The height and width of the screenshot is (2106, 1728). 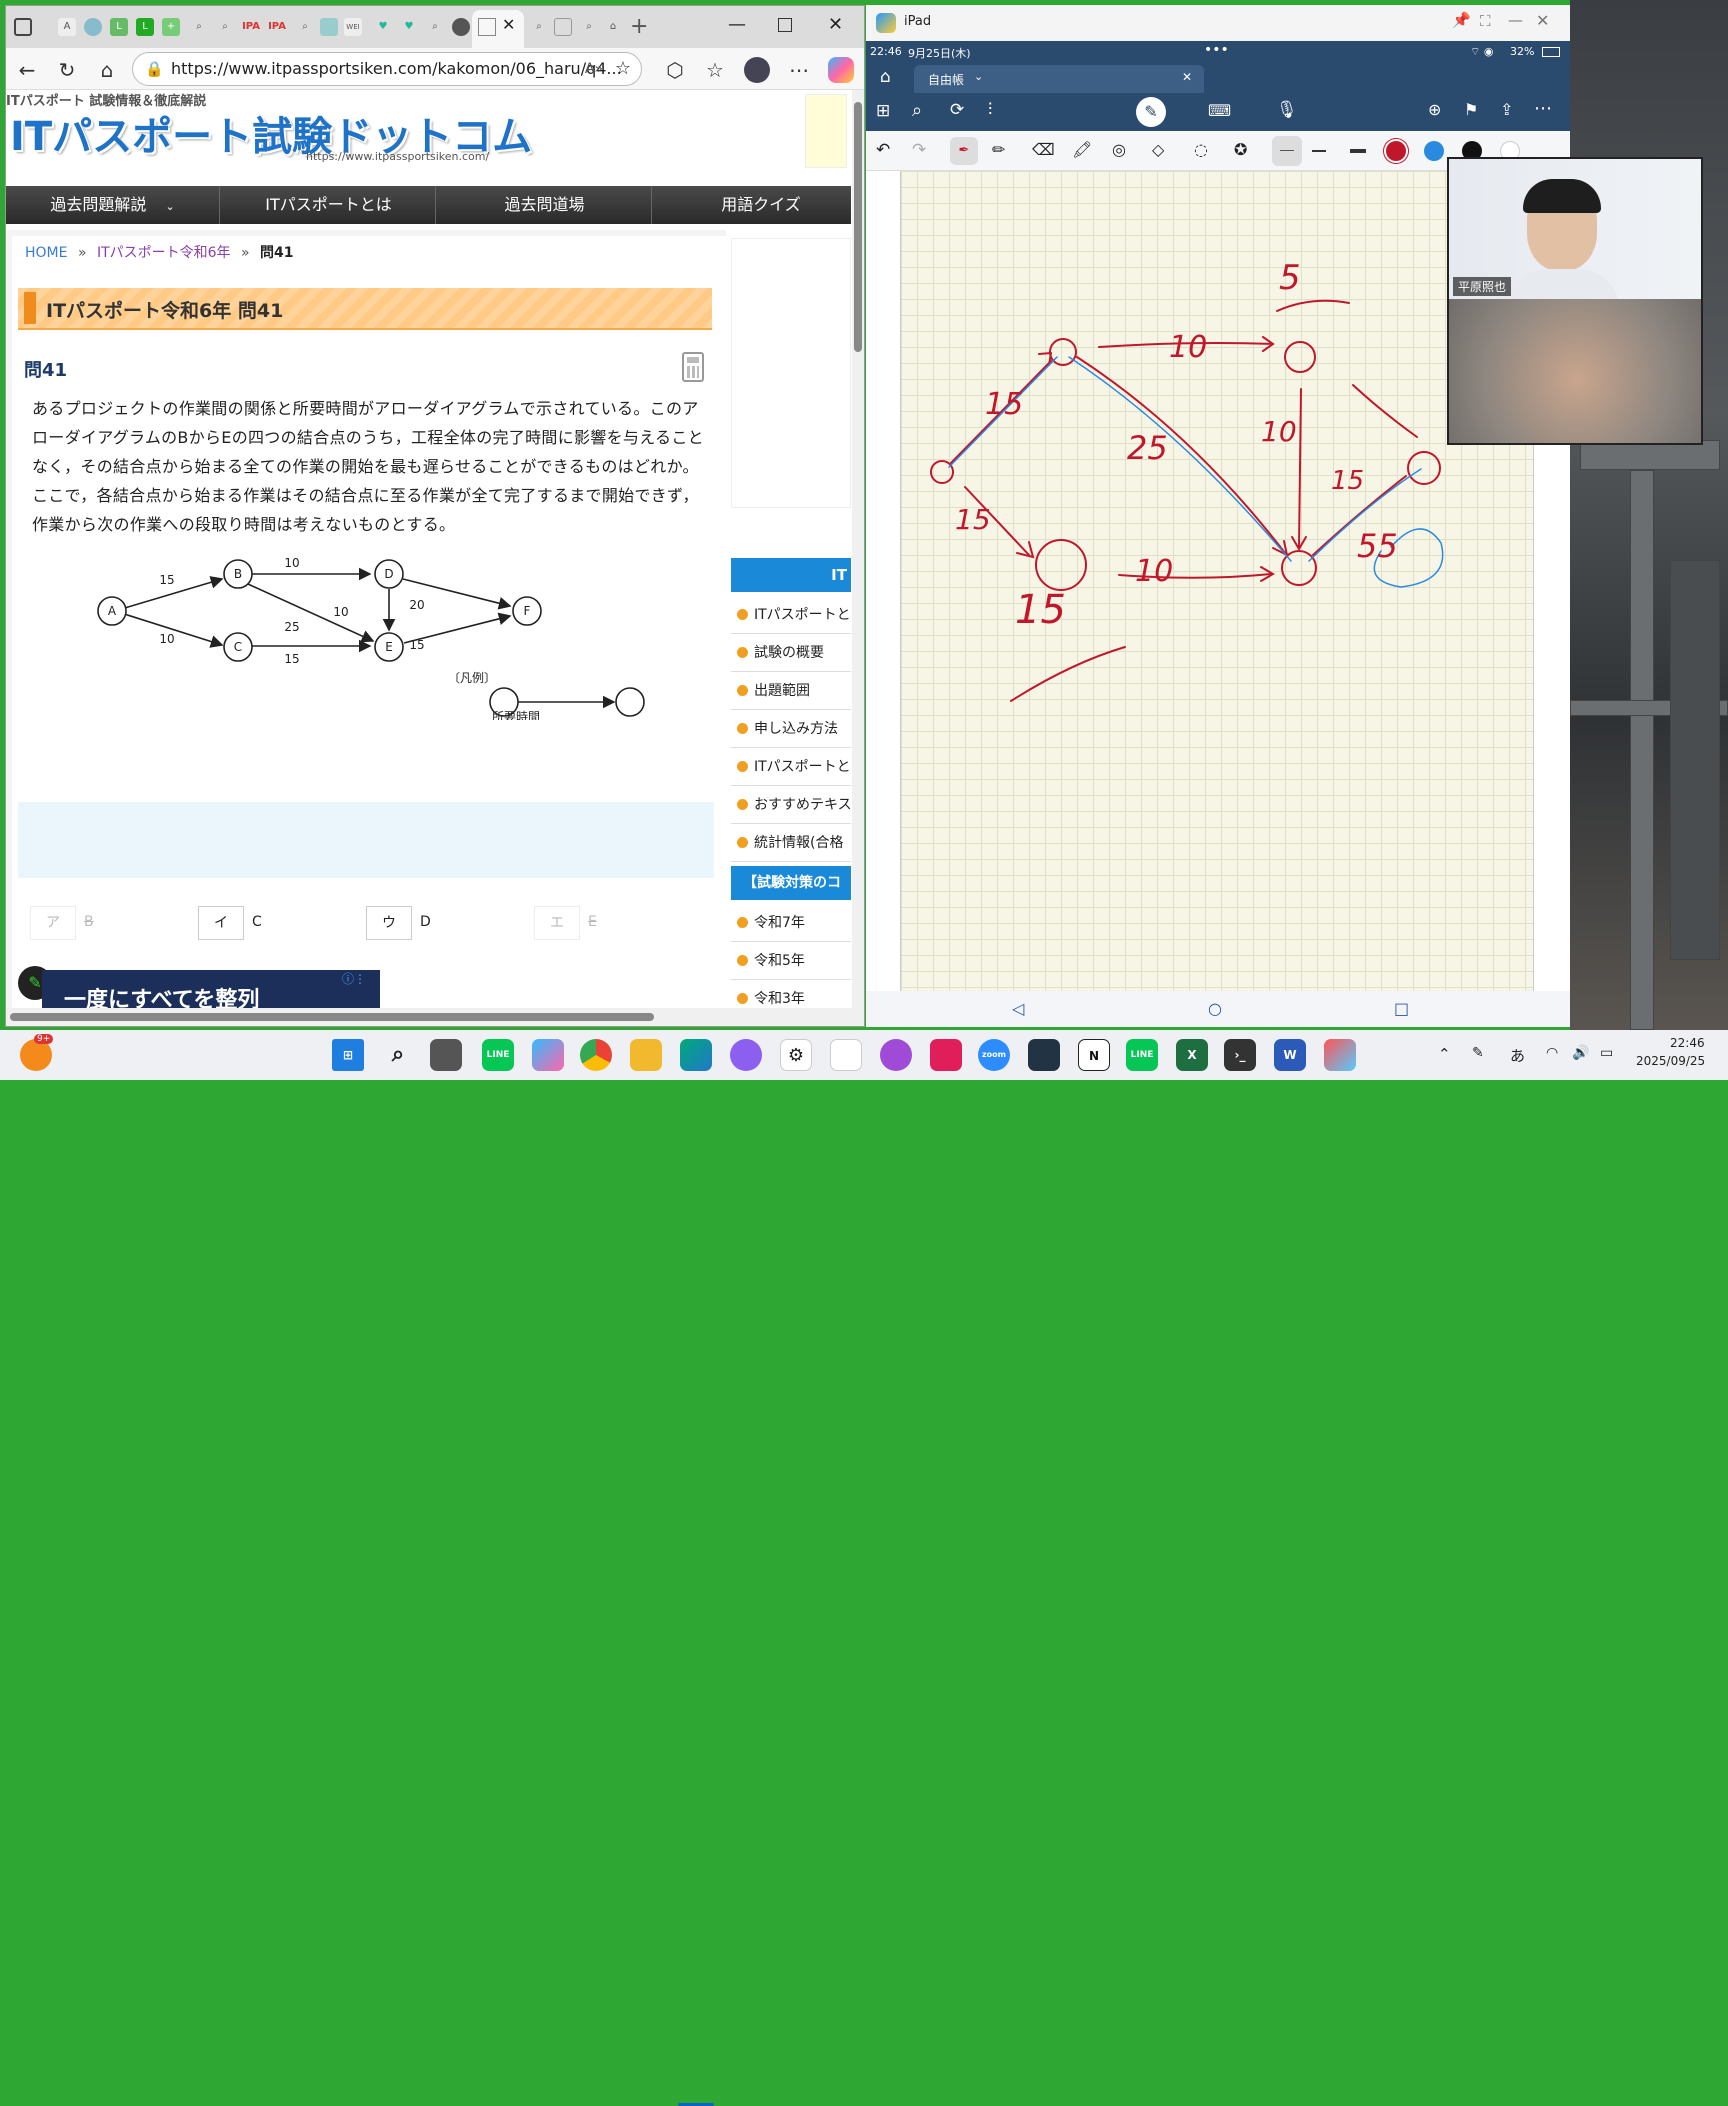 What do you see at coordinates (858, 227) in the screenshot?
I see `vertical-scroll-thumb` at bounding box center [858, 227].